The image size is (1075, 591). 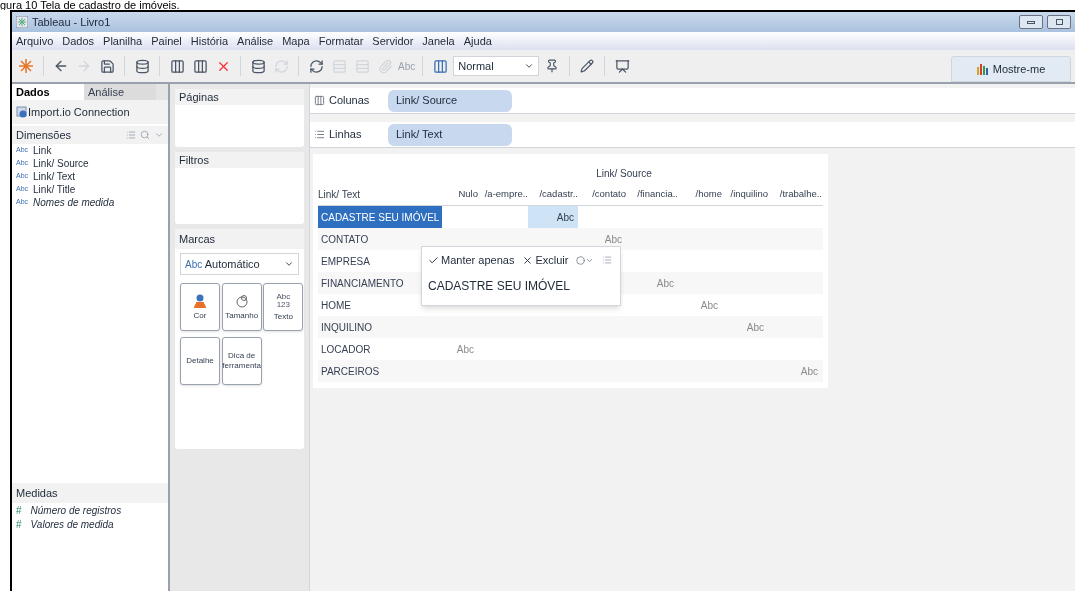 I want to click on row-label: FINANCIAMENTO, so click(x=362, y=283).